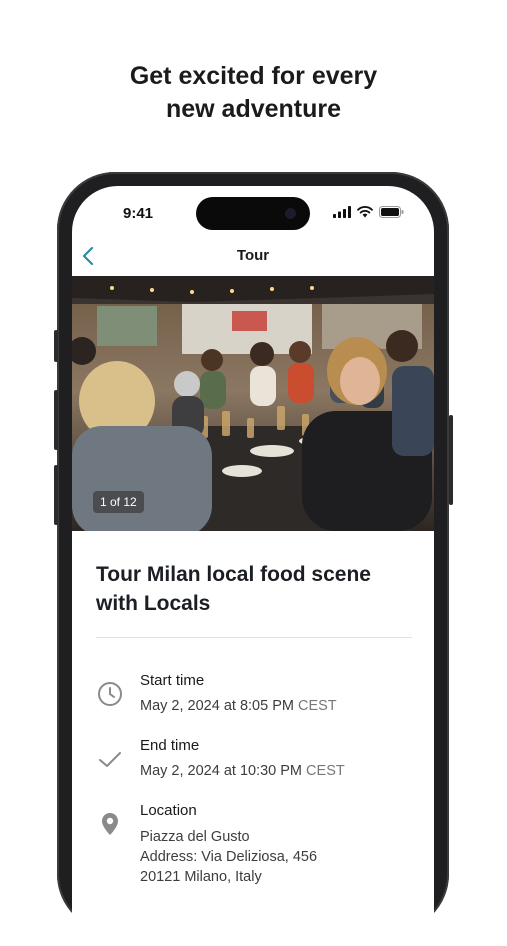  What do you see at coordinates (217, 706) in the screenshot?
I see `start-time-date: May 2, 2024 at 8:05 PM` at bounding box center [217, 706].